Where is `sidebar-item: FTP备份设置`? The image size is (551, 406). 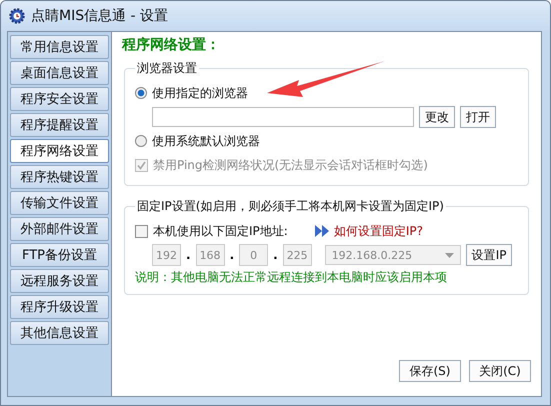
sidebar-item: FTP备份设置 is located at coordinates (59, 255).